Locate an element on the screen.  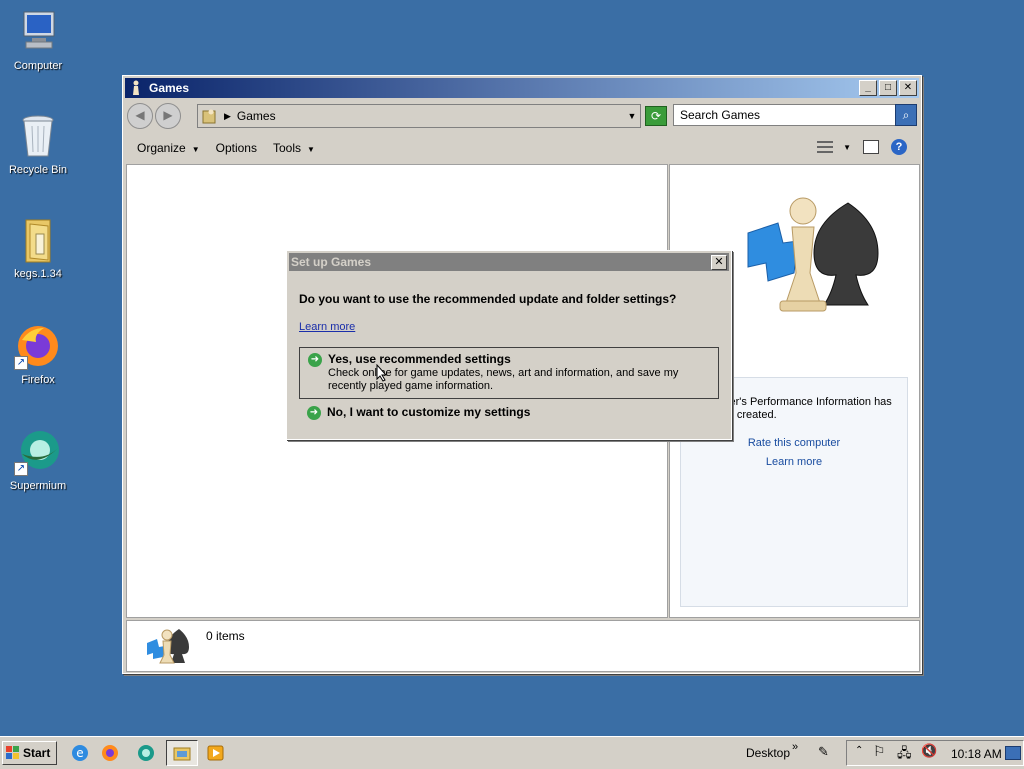
option-title: Yes, use recommended settings is located at coordinates (419, 359).